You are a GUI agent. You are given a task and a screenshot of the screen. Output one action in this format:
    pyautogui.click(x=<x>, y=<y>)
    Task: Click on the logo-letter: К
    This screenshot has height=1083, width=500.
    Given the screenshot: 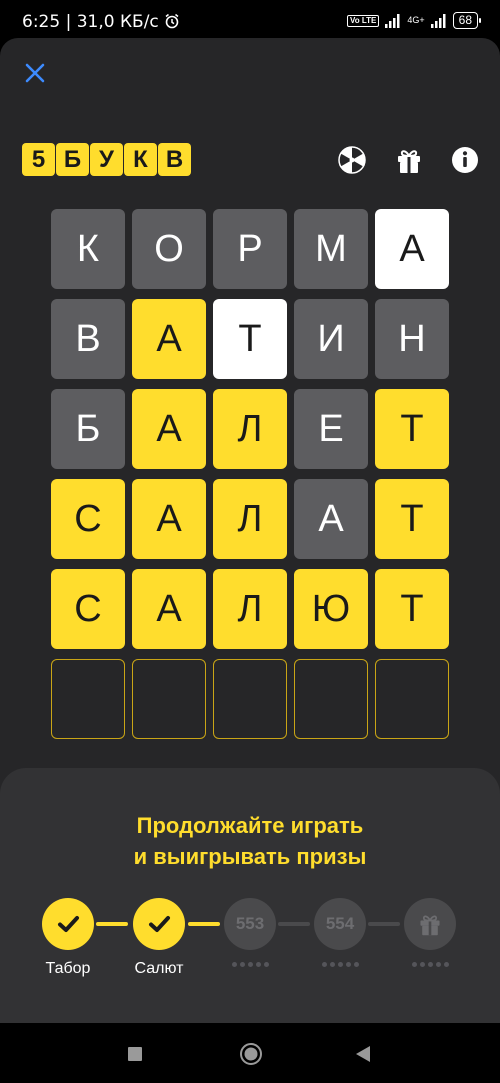 What is the action you would take?
    pyautogui.click(x=140, y=159)
    